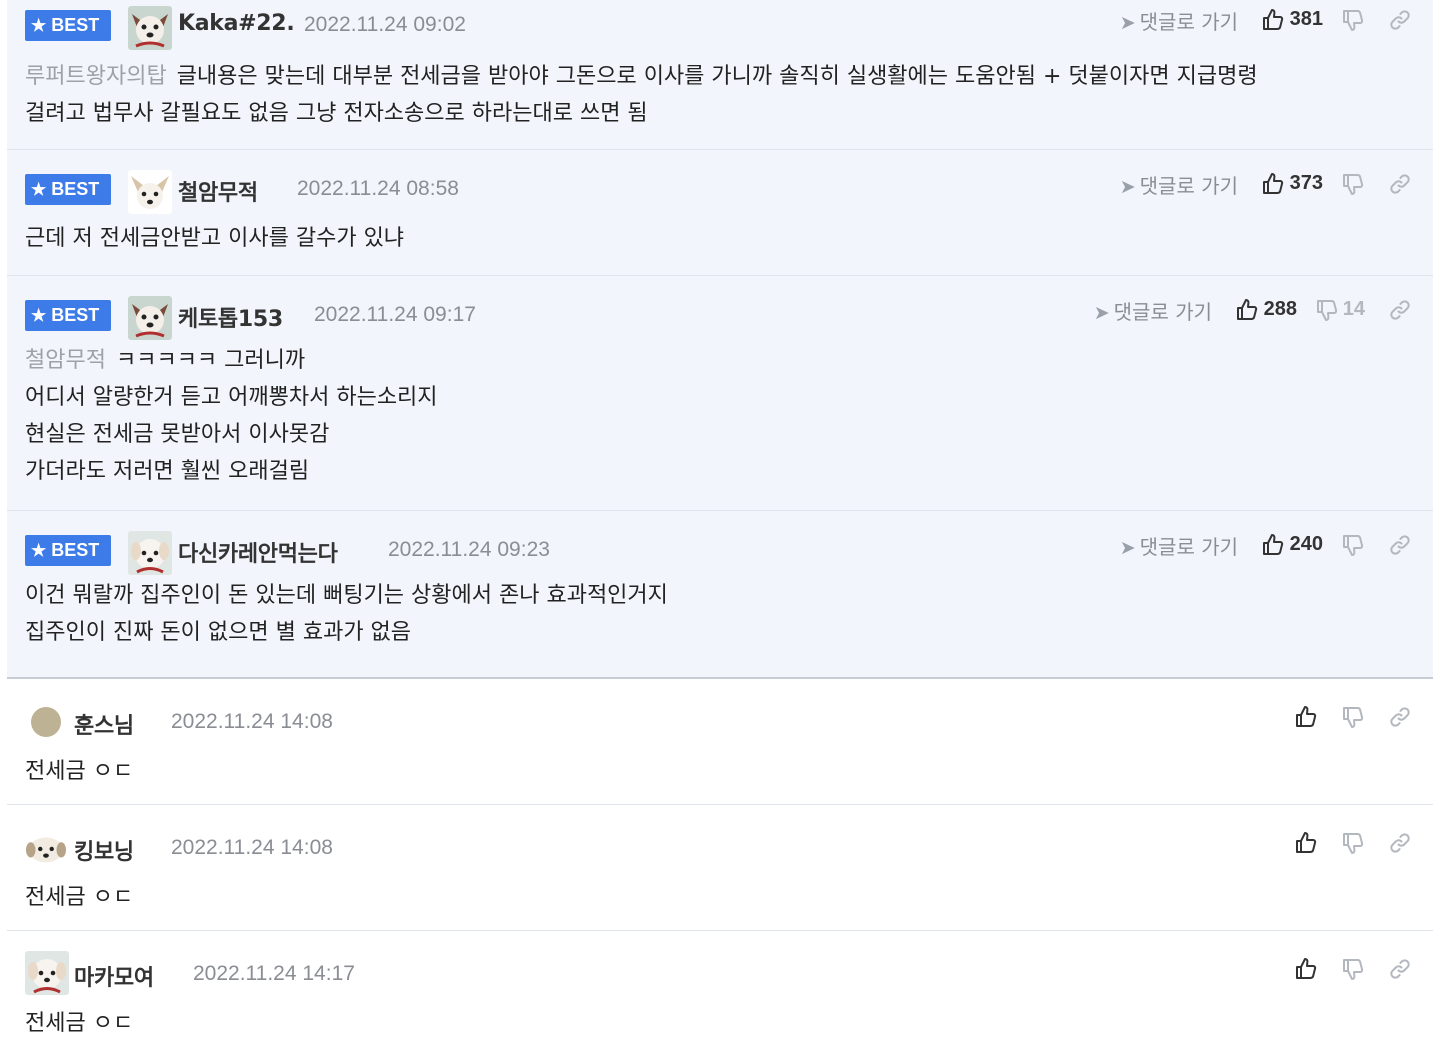 This screenshot has height=1056, width=1442. I want to click on comment-text: 어디서 알량한거 듣고 어깨뽕차서 하는소리지, so click(231, 397).